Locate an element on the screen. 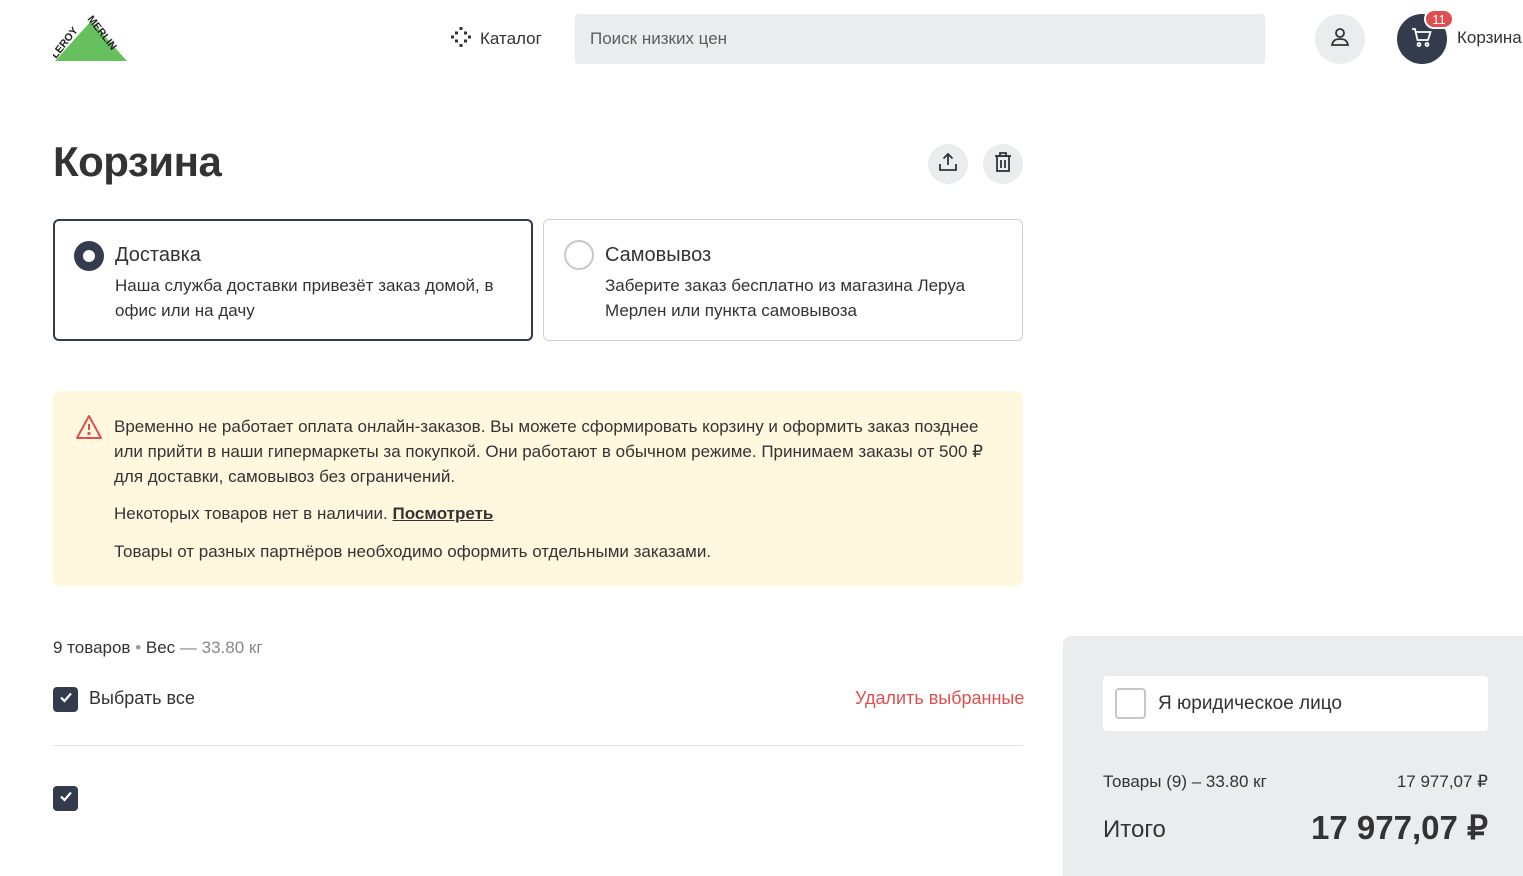 Image resolution: width=1523 pixels, height=876 pixels. pickup-option-title: Самовывоз is located at coordinates (658, 255).